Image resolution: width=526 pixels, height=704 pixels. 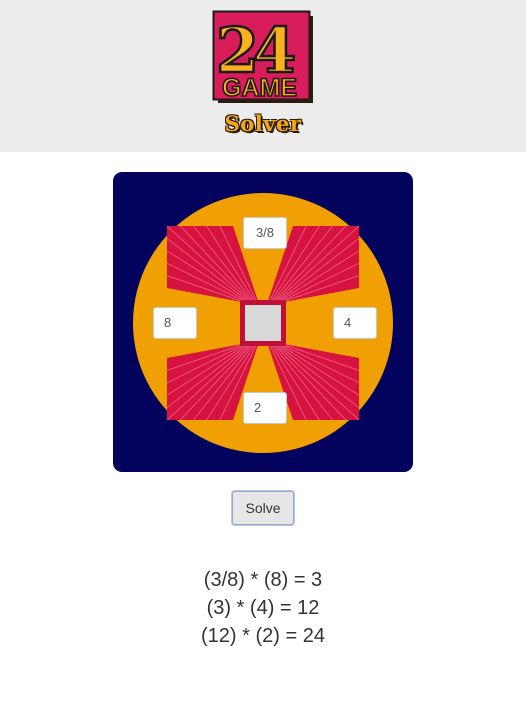 I want to click on solution-line: (3) * (4) = 12, so click(x=263, y=608).